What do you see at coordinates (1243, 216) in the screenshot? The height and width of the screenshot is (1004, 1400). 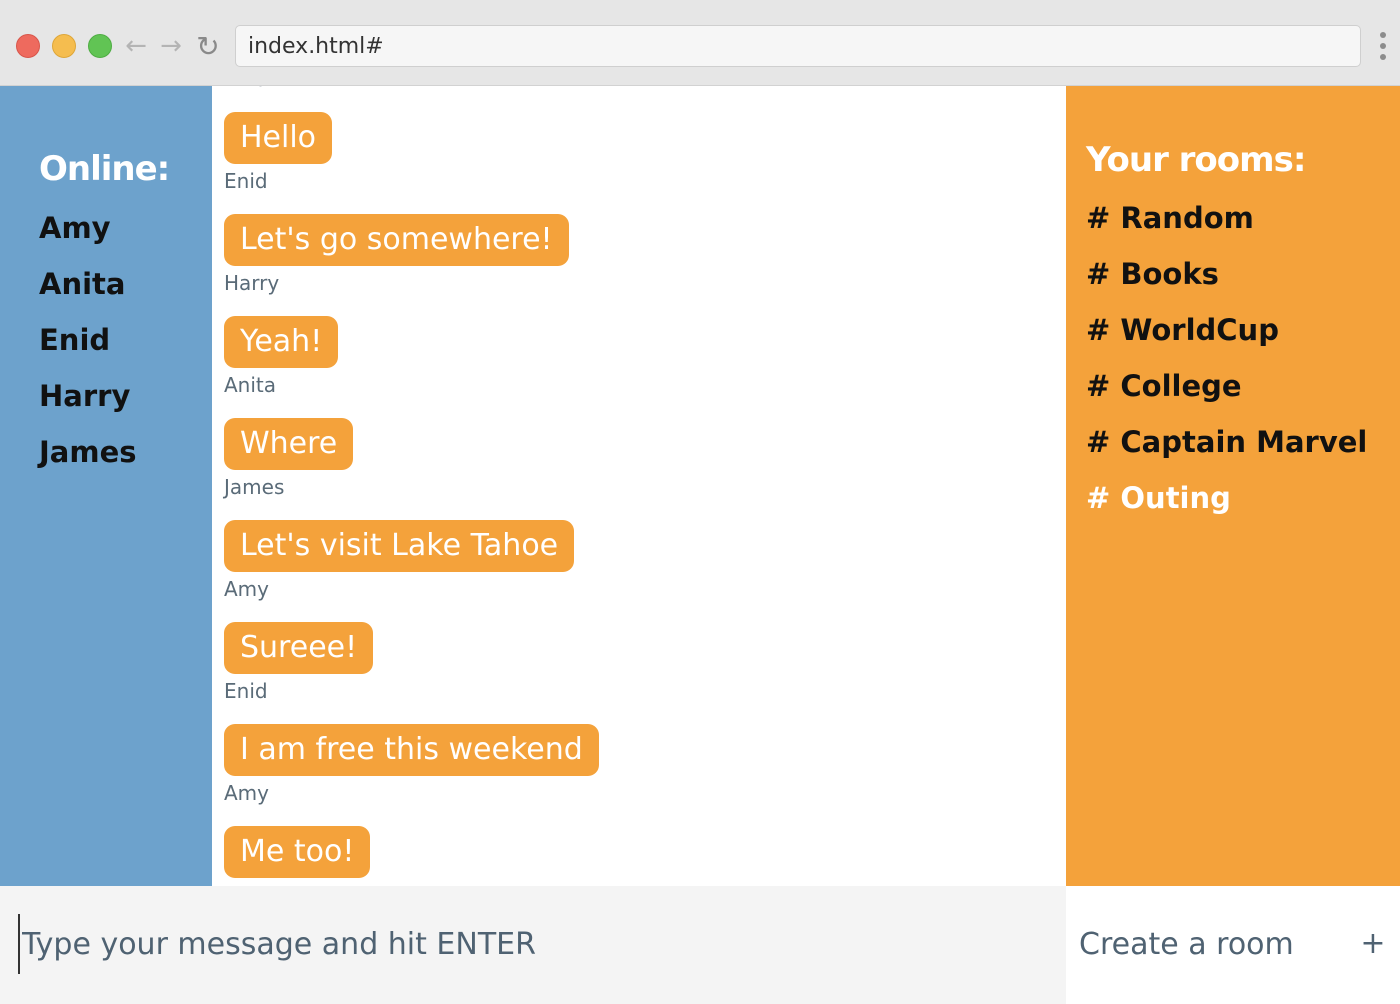 I see `room-item: # Random` at bounding box center [1243, 216].